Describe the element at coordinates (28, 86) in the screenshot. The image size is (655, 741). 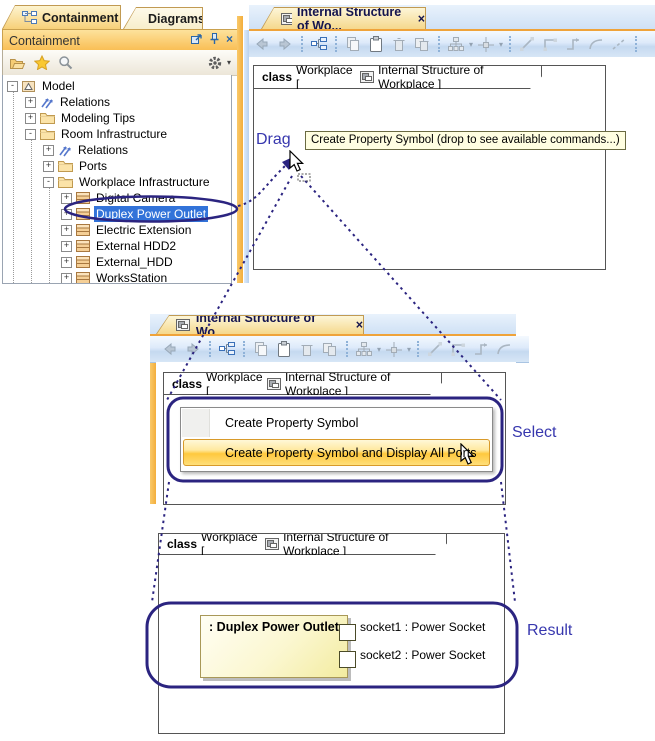
I see `model-icon` at that location.